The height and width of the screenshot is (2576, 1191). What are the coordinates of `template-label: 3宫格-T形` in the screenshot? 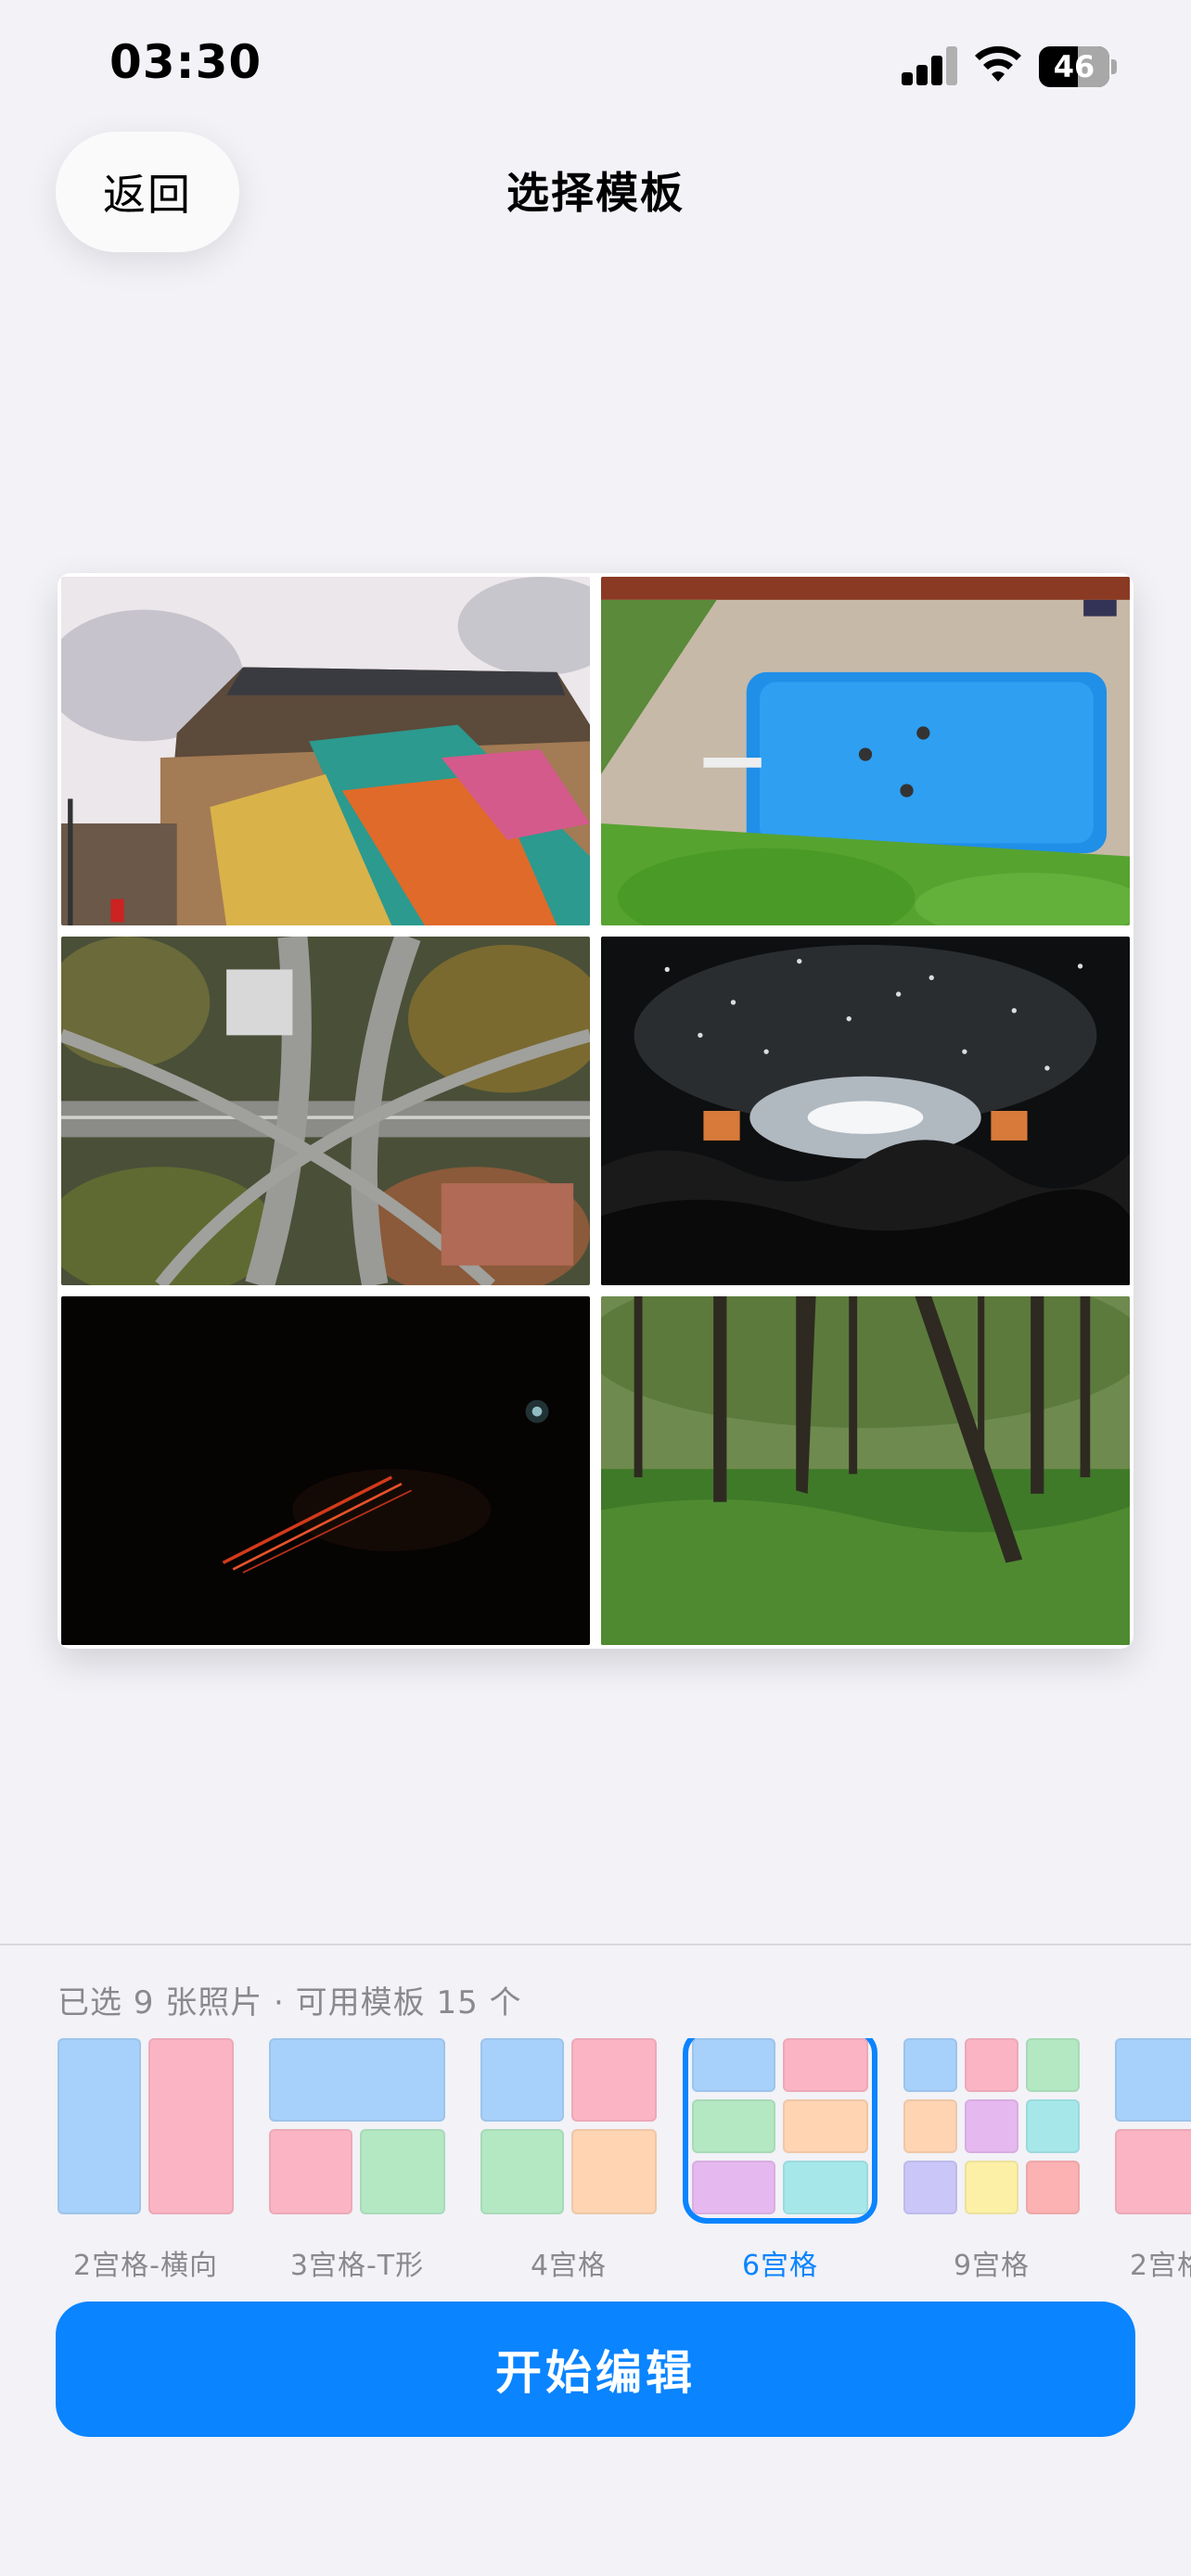 It's located at (357, 2264).